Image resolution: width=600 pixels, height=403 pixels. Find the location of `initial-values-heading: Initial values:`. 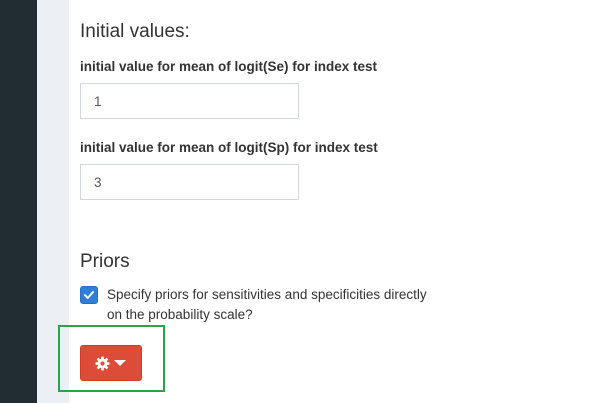

initial-values-heading: Initial values: is located at coordinates (135, 31).